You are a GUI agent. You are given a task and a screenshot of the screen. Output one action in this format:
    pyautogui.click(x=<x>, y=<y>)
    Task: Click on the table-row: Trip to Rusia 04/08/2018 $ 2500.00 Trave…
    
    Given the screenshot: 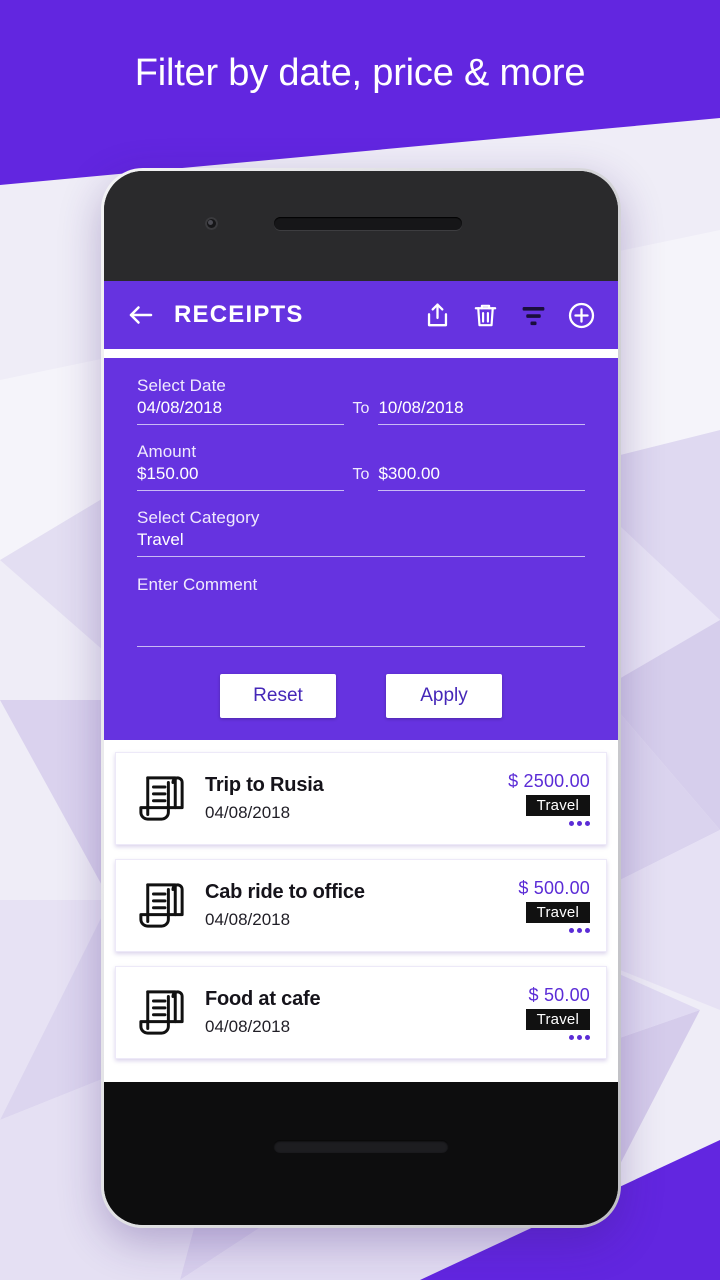 What is the action you would take?
    pyautogui.click(x=361, y=798)
    